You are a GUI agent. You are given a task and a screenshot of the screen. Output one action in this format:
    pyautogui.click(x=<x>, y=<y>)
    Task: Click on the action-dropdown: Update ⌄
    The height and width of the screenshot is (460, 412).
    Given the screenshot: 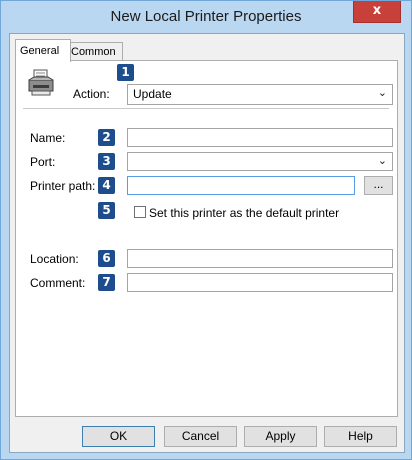 What is the action you would take?
    pyautogui.click(x=260, y=94)
    